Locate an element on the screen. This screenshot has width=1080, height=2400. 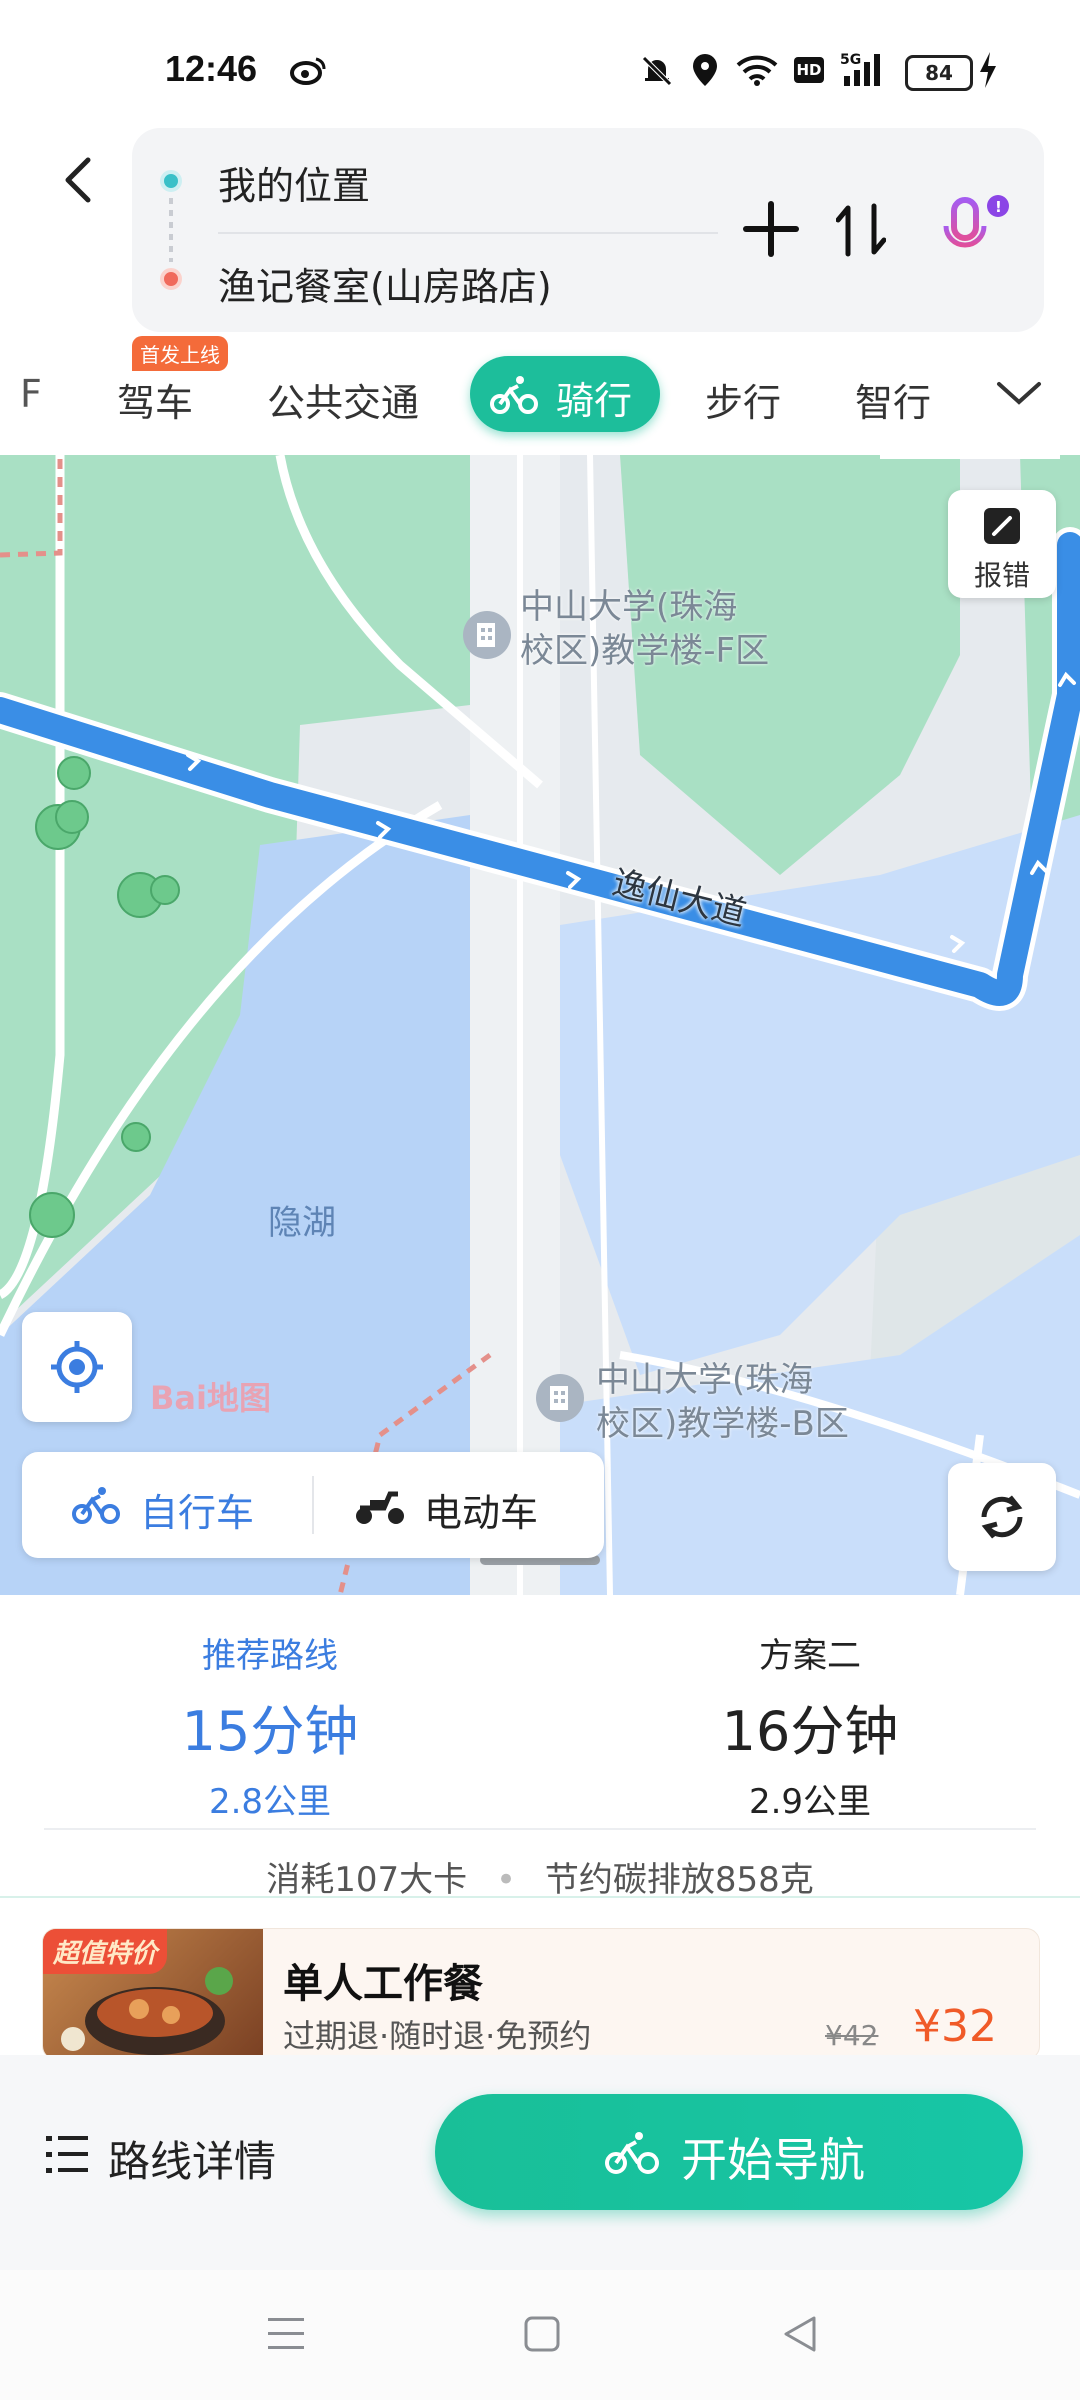
new-badge: 首发上线 is located at coordinates (180, 353).